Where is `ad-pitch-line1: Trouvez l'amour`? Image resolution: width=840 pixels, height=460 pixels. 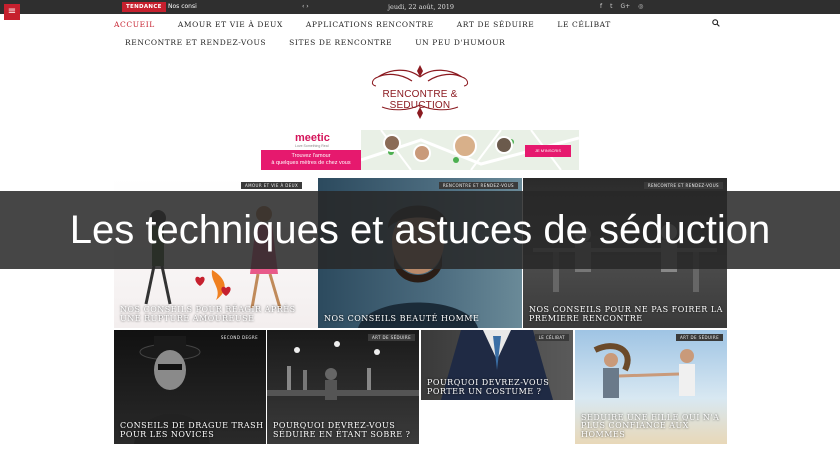 ad-pitch-line1: Trouvez l'amour is located at coordinates (311, 156).